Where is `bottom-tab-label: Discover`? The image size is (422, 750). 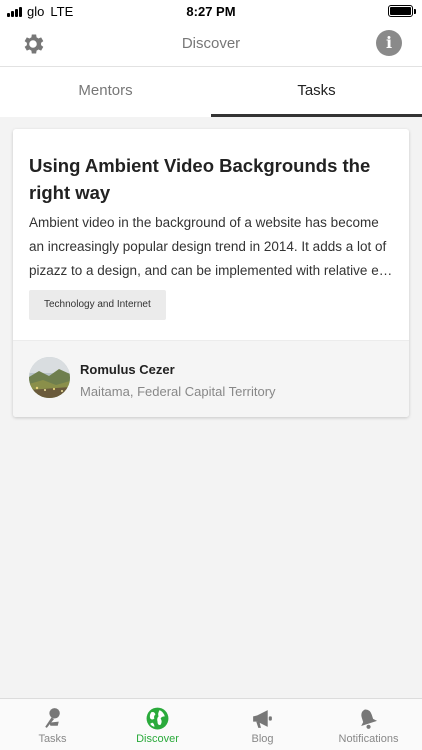
bottom-tab-label: Discover is located at coordinates (157, 739).